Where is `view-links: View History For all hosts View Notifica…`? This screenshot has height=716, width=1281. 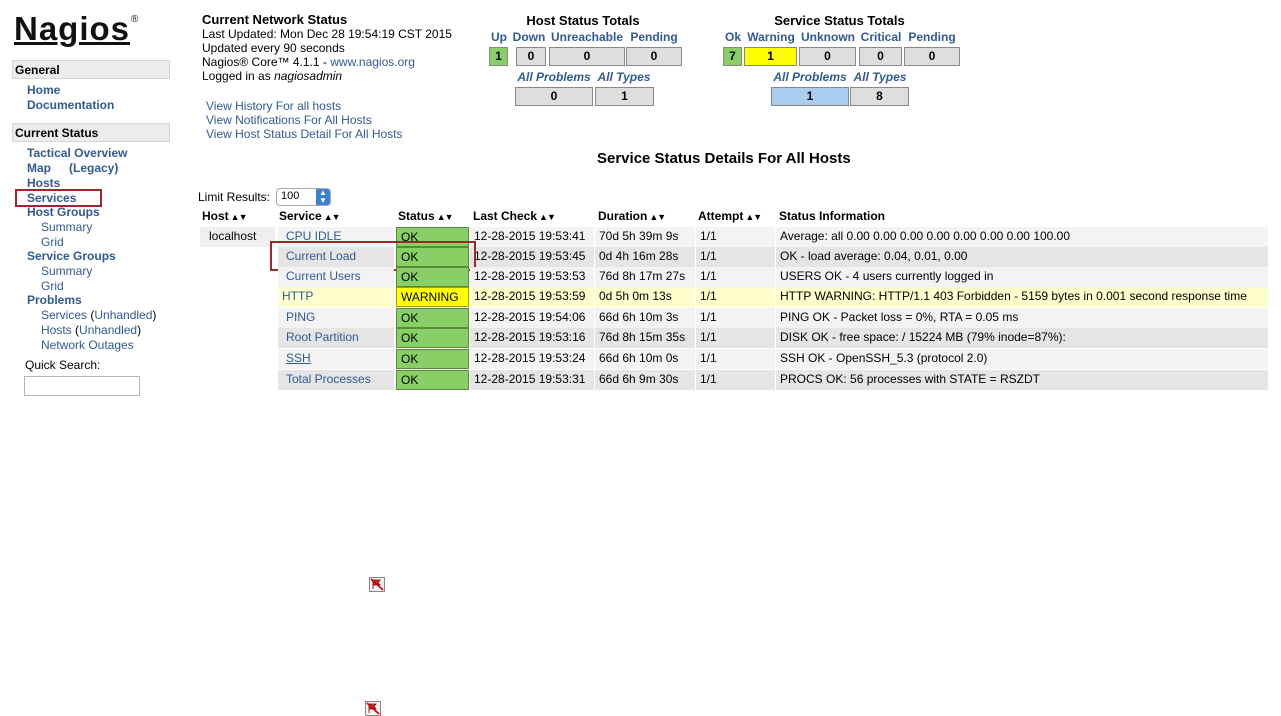 view-links: View History For all hosts View Notifica… is located at coordinates (304, 120).